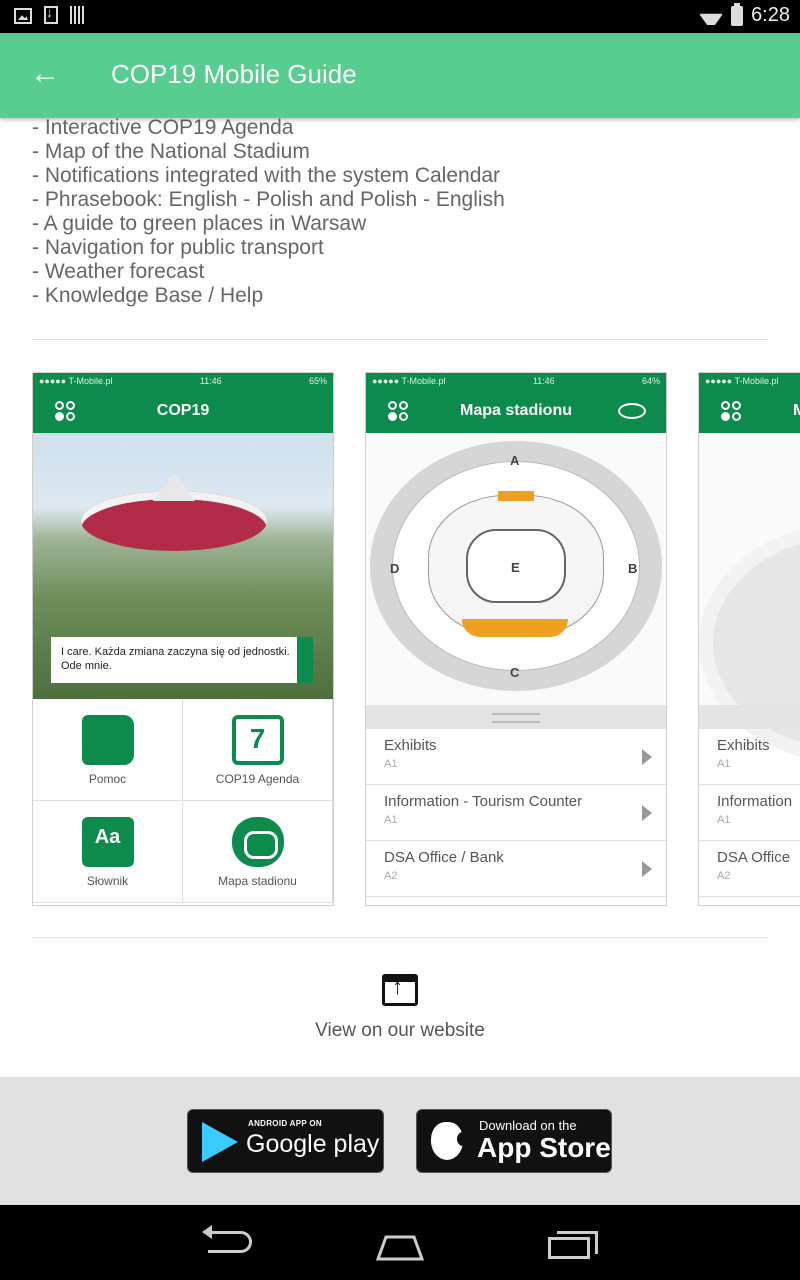  I want to click on tile-label: Słownik, so click(107, 881).